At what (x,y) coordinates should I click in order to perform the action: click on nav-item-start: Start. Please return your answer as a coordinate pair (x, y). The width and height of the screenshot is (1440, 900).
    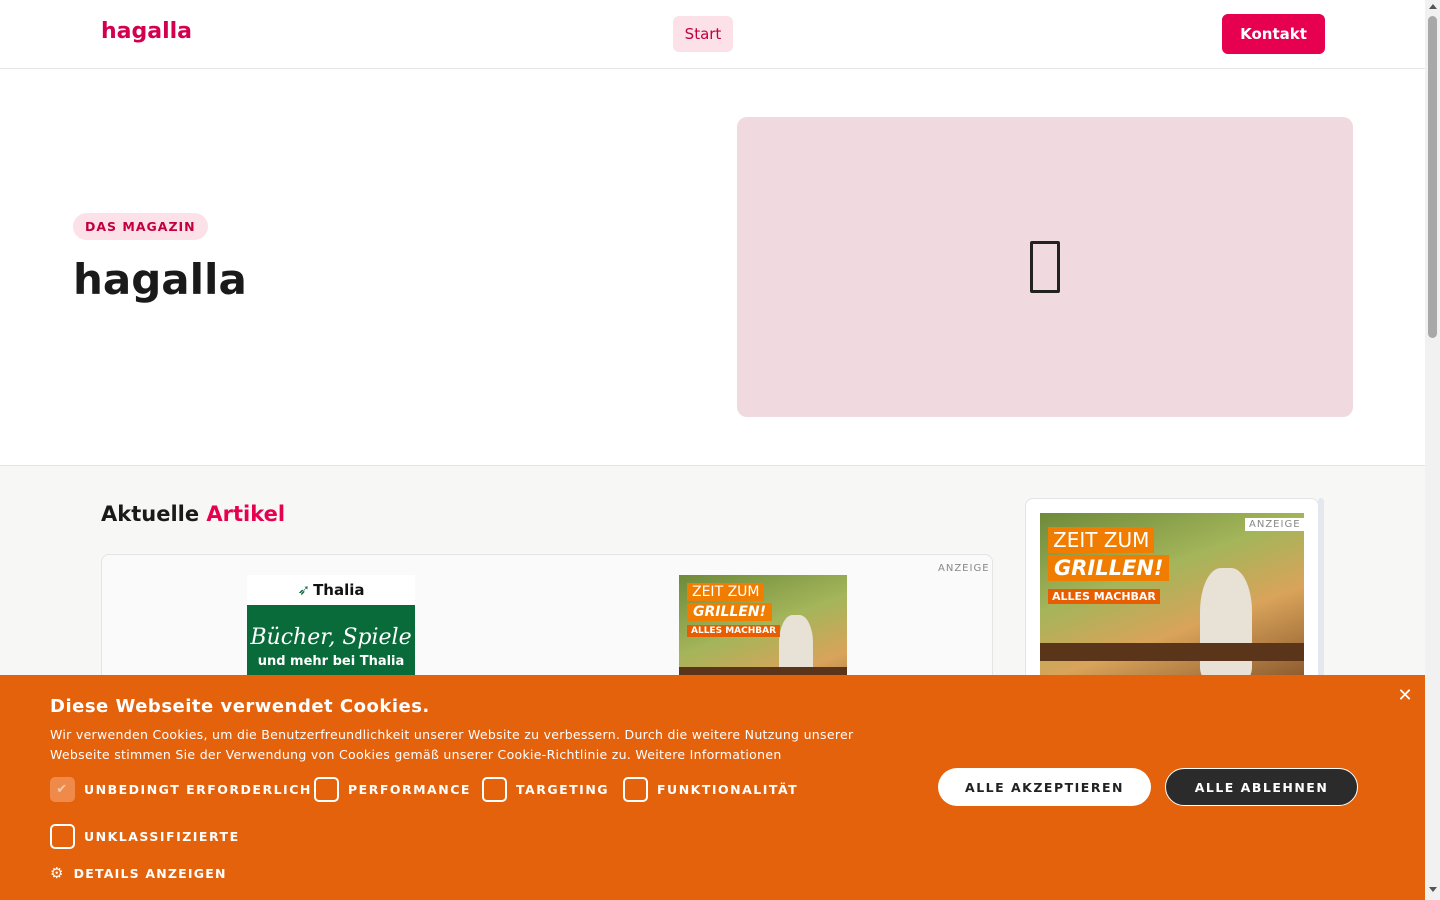
    Looking at the image, I should click on (703, 34).